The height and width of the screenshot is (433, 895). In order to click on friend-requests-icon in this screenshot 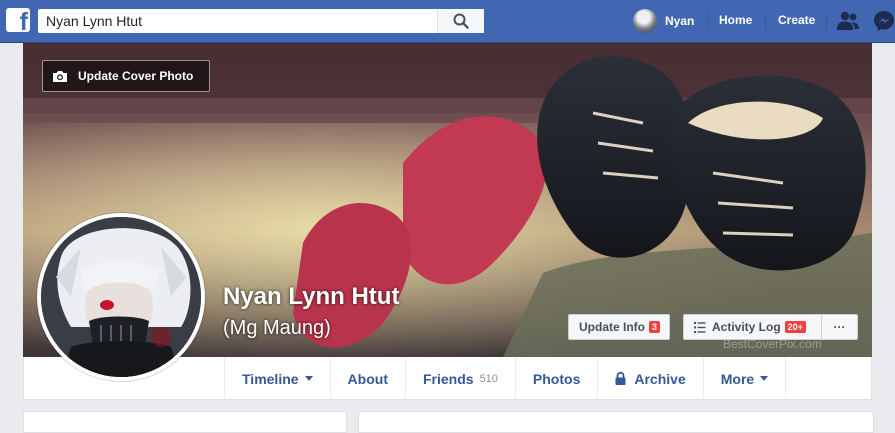, I will do `click(848, 21)`.